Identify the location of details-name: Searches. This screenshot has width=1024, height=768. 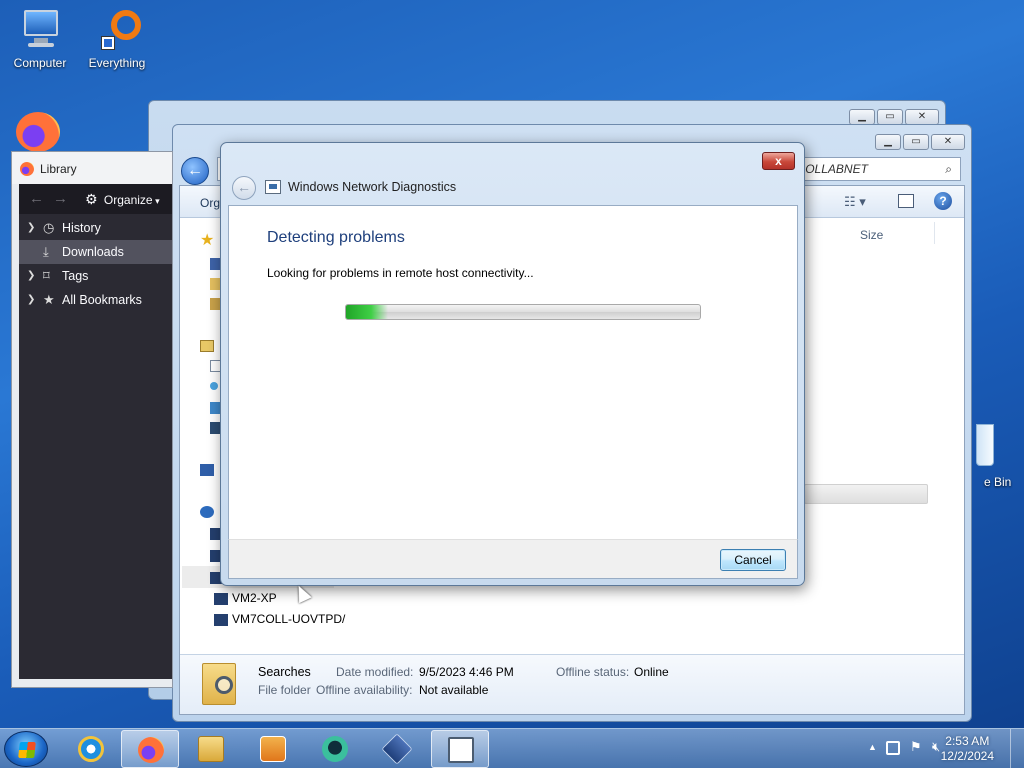
(284, 672).